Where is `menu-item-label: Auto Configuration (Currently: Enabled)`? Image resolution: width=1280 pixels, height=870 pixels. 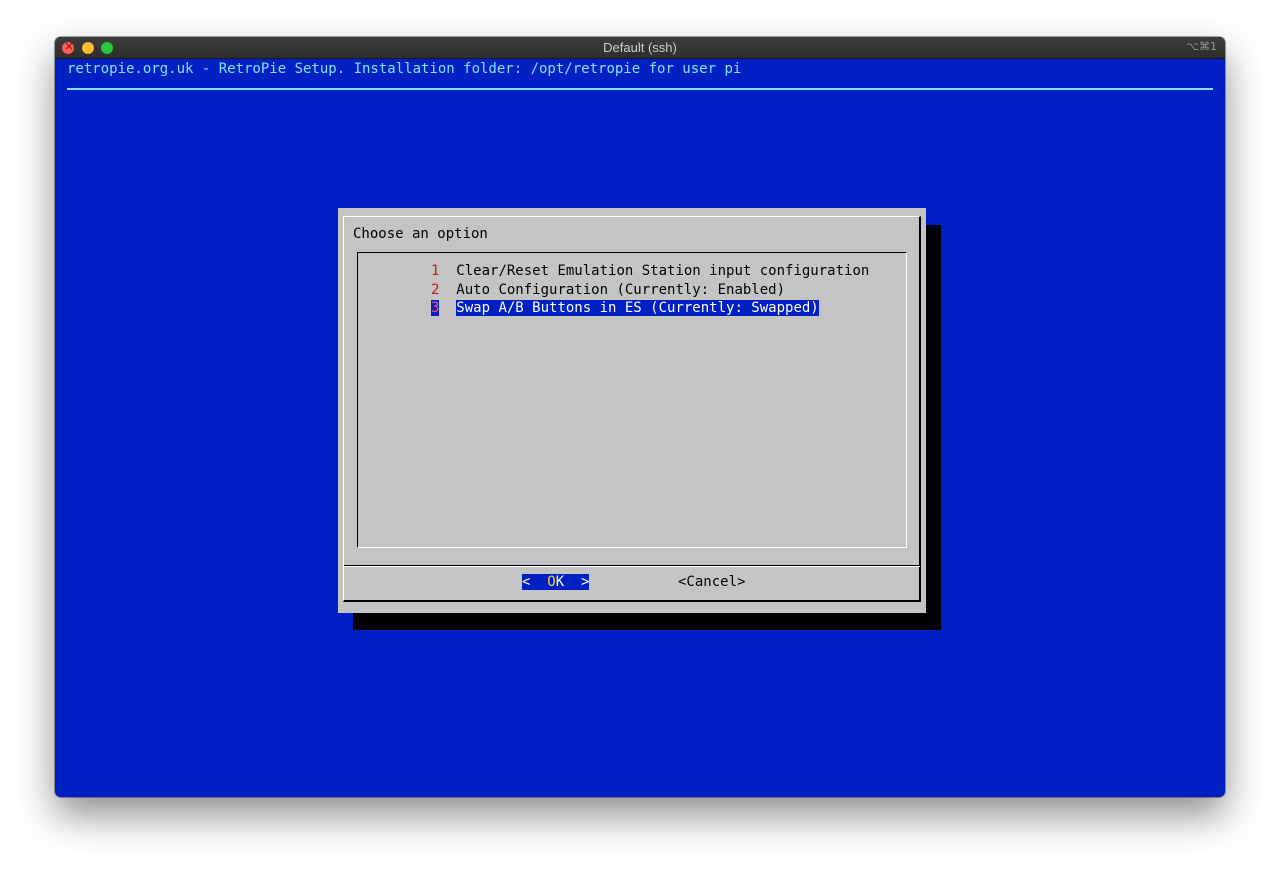
menu-item-label: Auto Configuration (Currently: Enabled) is located at coordinates (621, 289).